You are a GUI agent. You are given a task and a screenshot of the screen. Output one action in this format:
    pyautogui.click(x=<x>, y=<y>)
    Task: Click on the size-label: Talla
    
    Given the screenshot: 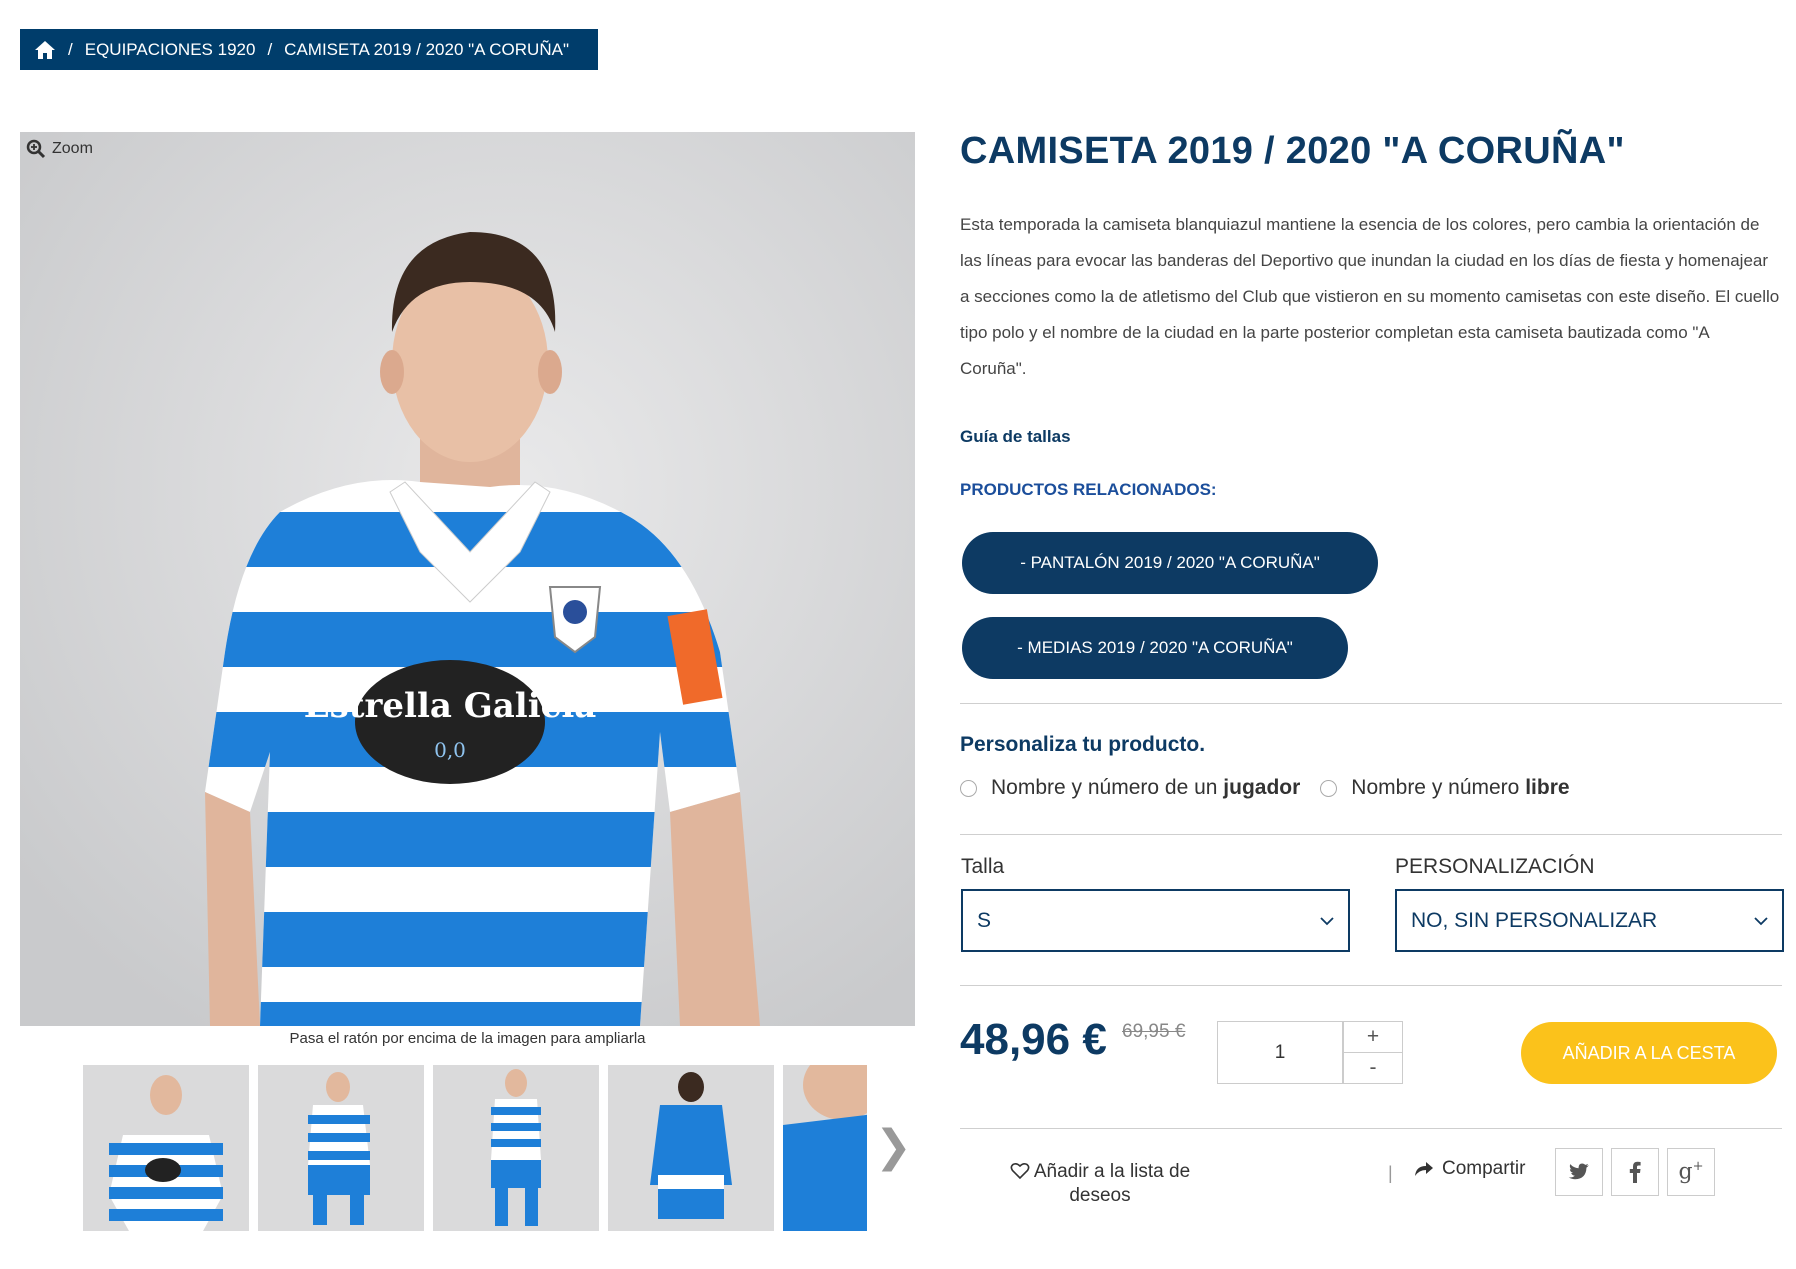 What is the action you would take?
    pyautogui.click(x=983, y=866)
    